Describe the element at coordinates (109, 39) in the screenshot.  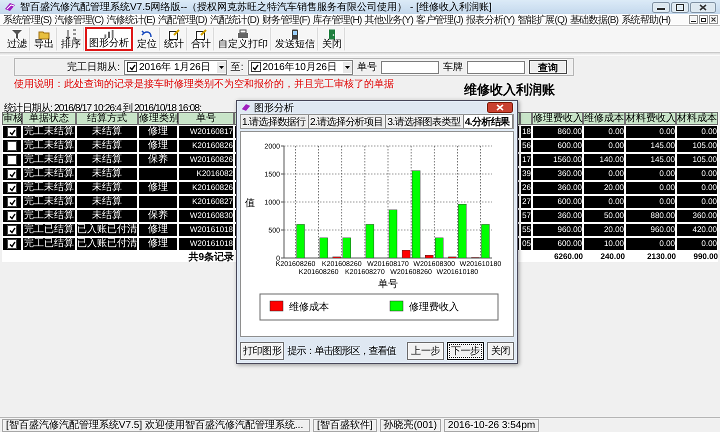
I see `toolbar-button: 图形分析` at that location.